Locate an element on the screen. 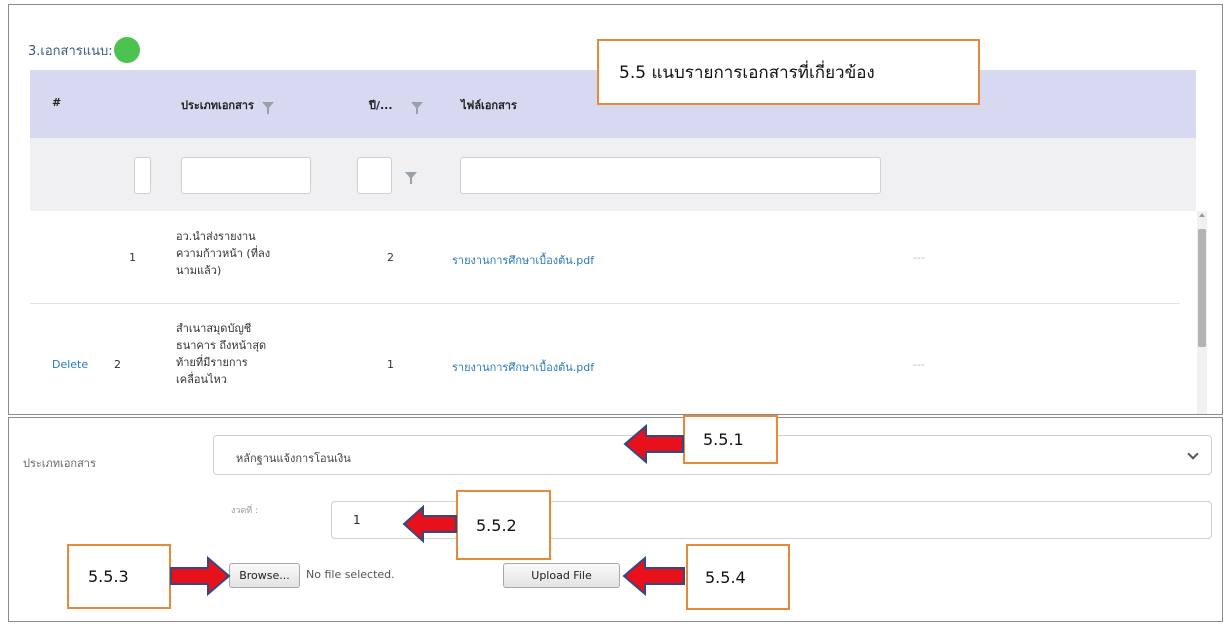 This screenshot has width=1231, height=627. row-doc-type-line: ธนาคาร ถึงหน้าสุด is located at coordinates (221, 345).